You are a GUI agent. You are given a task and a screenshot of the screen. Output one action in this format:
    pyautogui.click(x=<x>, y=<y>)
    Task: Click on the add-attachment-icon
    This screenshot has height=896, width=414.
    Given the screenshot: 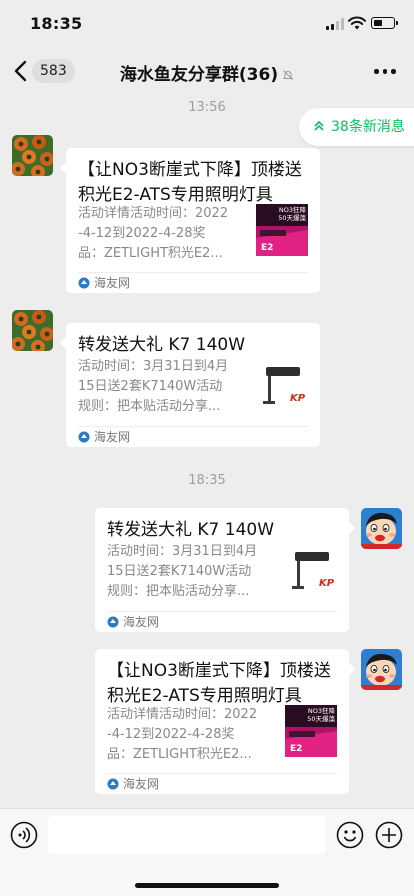 What is the action you would take?
    pyautogui.click(x=389, y=835)
    